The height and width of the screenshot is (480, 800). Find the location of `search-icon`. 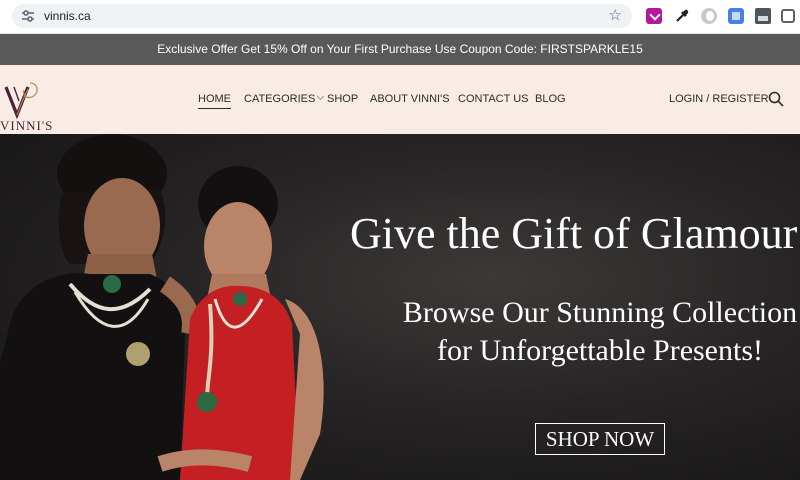

search-icon is located at coordinates (776, 99).